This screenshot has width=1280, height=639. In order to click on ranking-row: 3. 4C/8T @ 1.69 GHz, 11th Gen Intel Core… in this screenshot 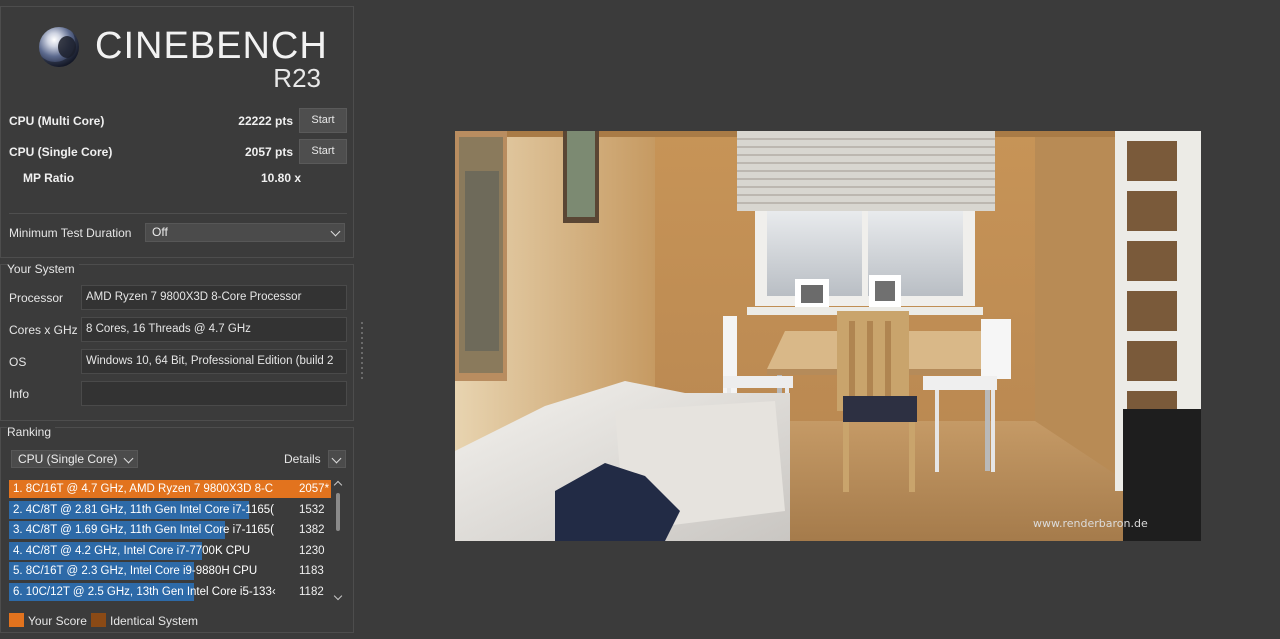, I will do `click(170, 530)`.